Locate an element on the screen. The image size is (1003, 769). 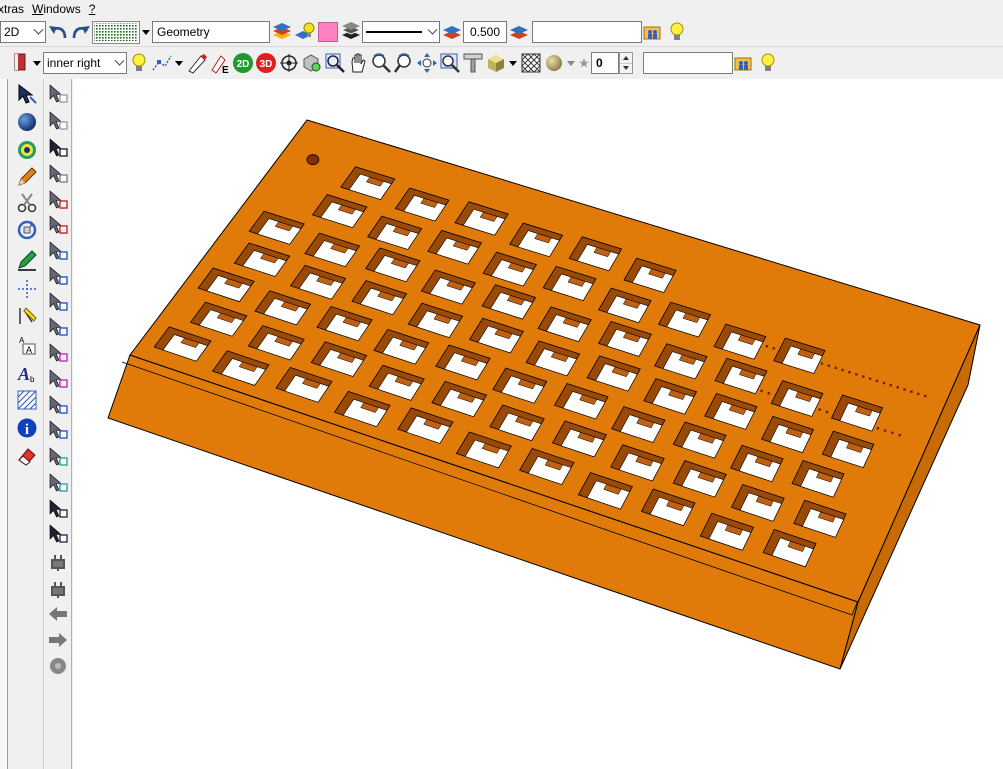
select-plus-icon is located at coordinates (58, 121).